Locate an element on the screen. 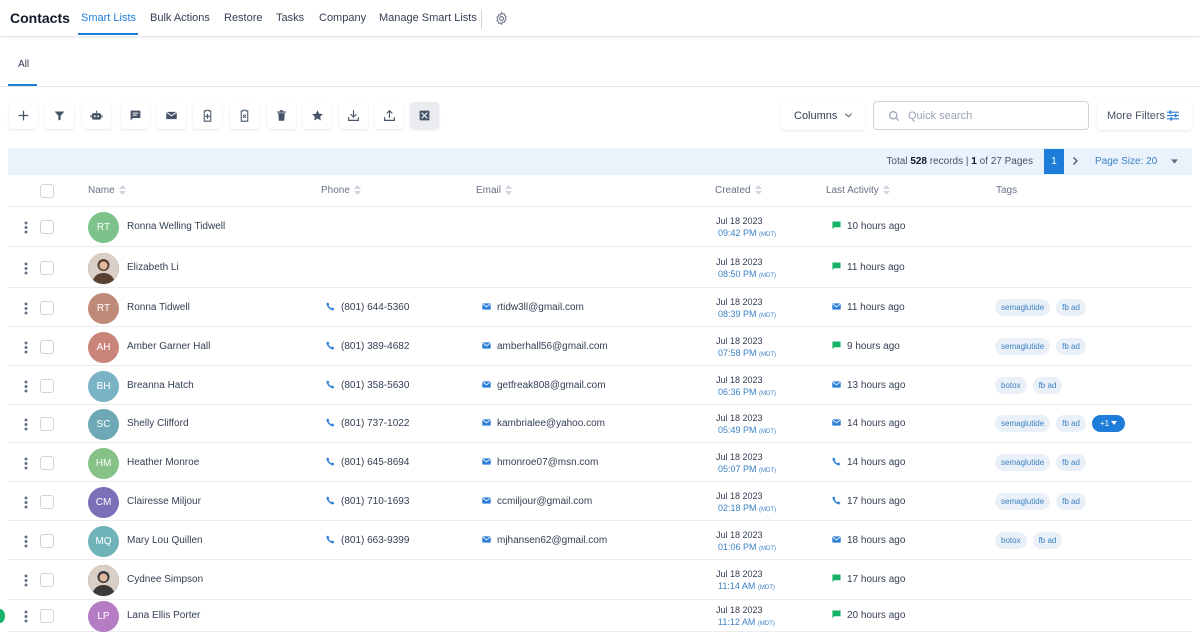  column-header-created: Created is located at coordinates (738, 190).